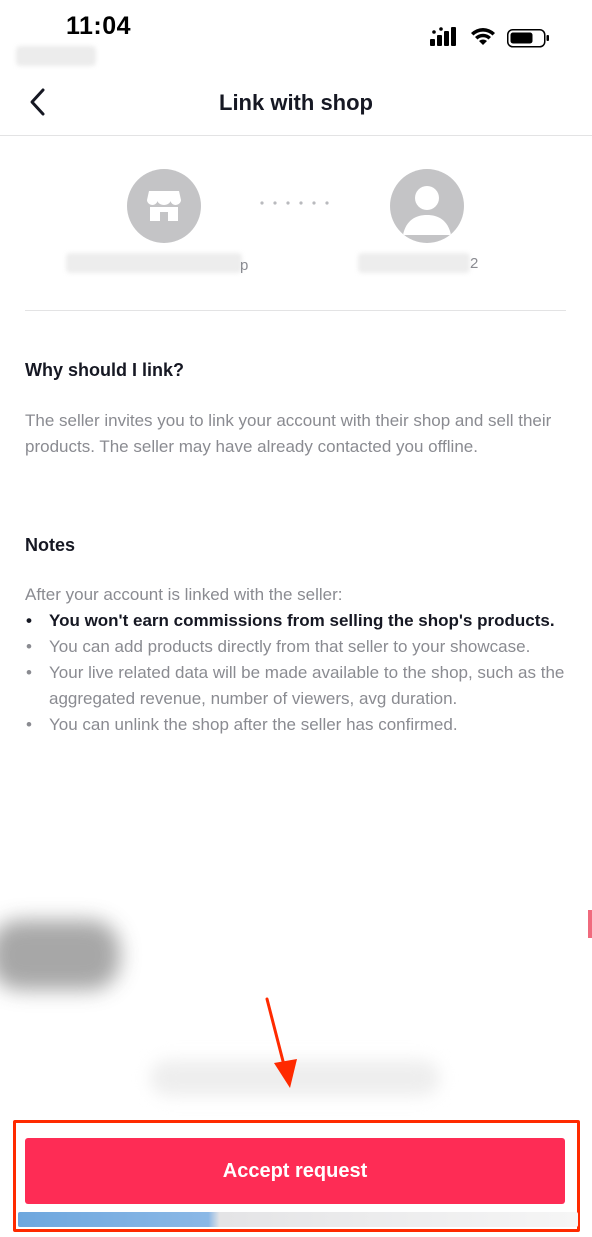  I want to click on user-avatar, so click(427, 206).